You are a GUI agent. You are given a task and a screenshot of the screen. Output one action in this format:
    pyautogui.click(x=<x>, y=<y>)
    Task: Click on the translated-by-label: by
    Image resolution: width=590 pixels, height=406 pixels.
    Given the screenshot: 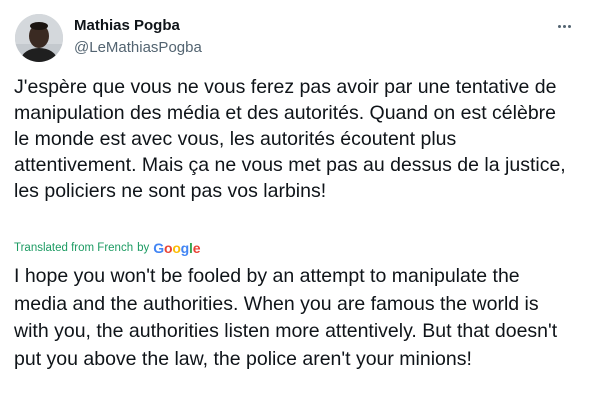 What is the action you would take?
    pyautogui.click(x=143, y=248)
    